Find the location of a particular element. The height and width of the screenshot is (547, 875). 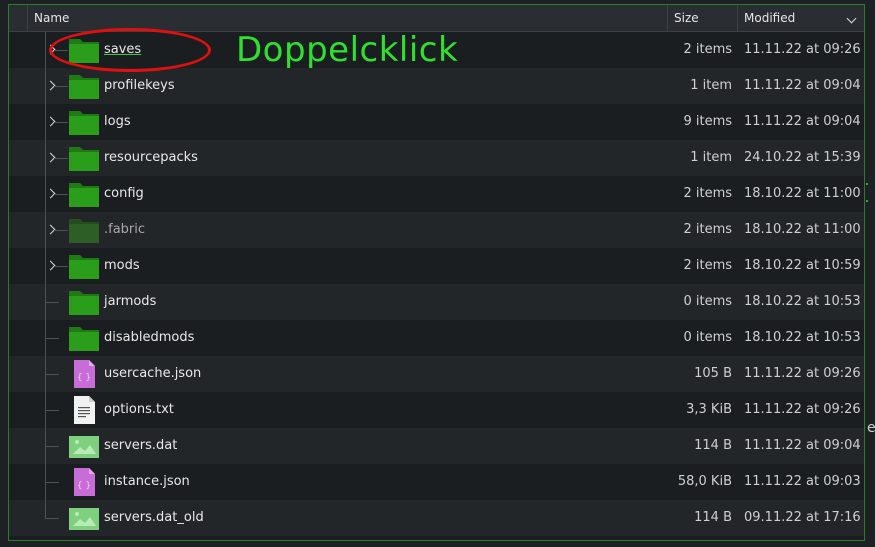

file-name: servers.dat is located at coordinates (141, 445).